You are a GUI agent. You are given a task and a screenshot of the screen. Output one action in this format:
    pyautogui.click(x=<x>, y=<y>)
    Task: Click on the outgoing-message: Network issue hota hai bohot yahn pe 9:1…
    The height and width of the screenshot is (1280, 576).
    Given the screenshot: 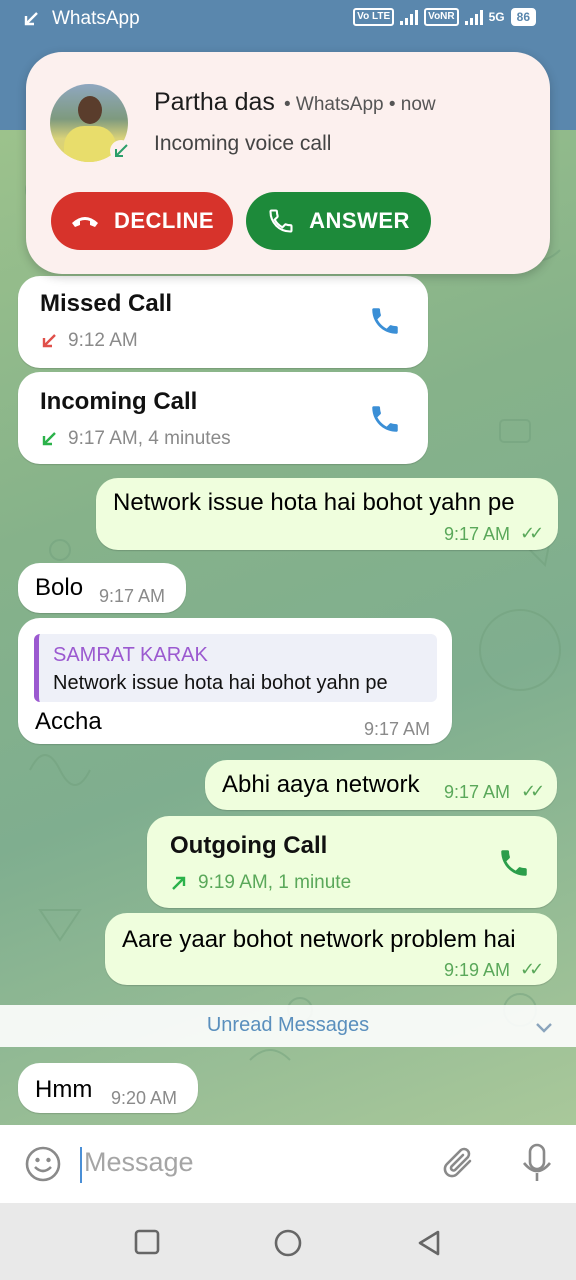 What is the action you would take?
    pyautogui.click(x=327, y=514)
    